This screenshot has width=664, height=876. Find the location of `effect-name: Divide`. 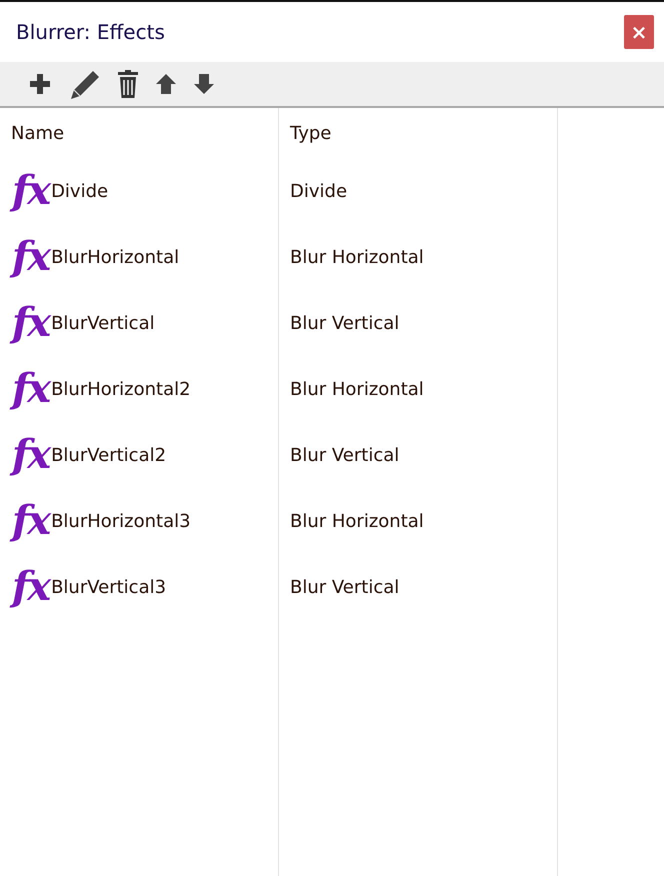

effect-name: Divide is located at coordinates (79, 191).